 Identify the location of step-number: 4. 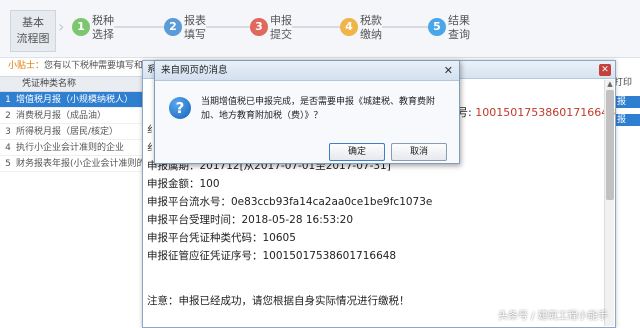
(349, 27).